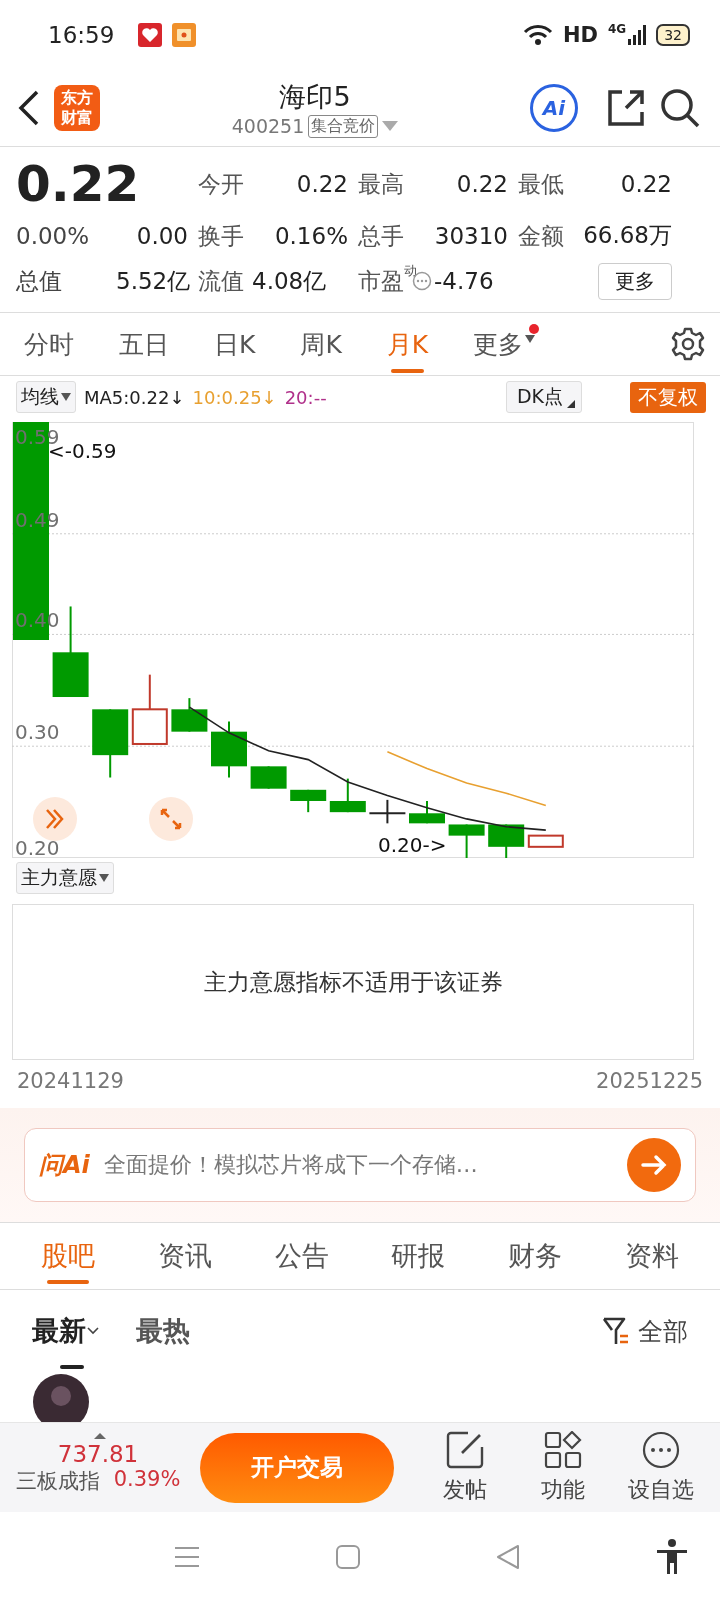  What do you see at coordinates (221, 236) in the screenshot?
I see `stat-label: 换手` at bounding box center [221, 236].